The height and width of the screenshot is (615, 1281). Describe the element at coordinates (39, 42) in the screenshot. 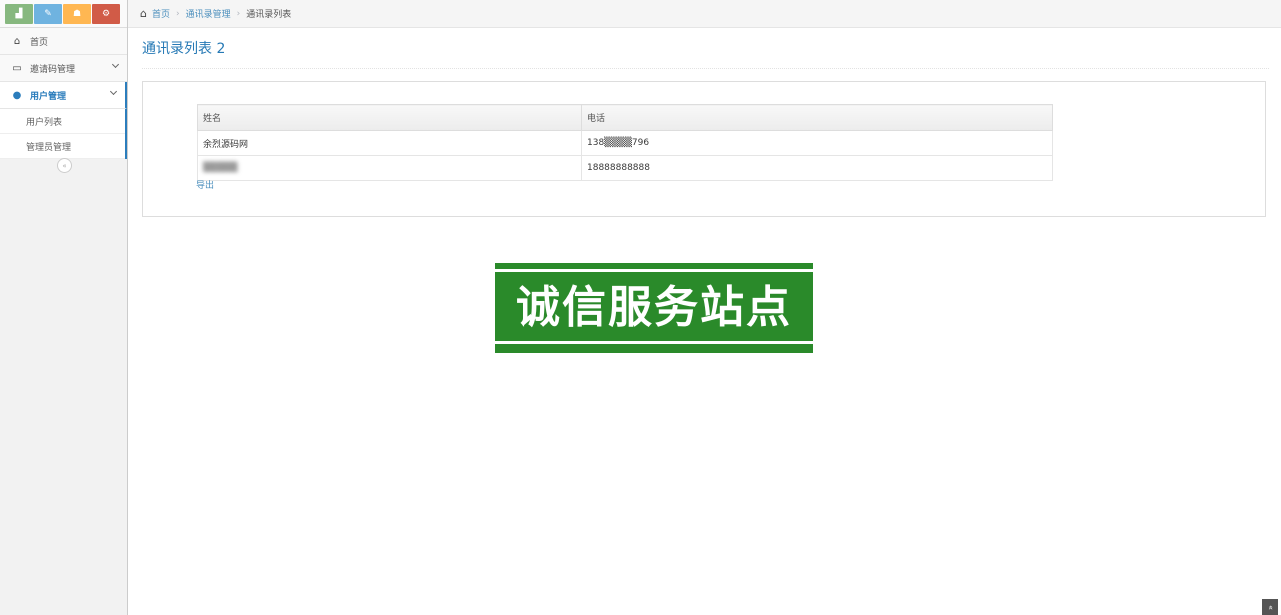

I see `sidebar-item-label: 首页` at that location.